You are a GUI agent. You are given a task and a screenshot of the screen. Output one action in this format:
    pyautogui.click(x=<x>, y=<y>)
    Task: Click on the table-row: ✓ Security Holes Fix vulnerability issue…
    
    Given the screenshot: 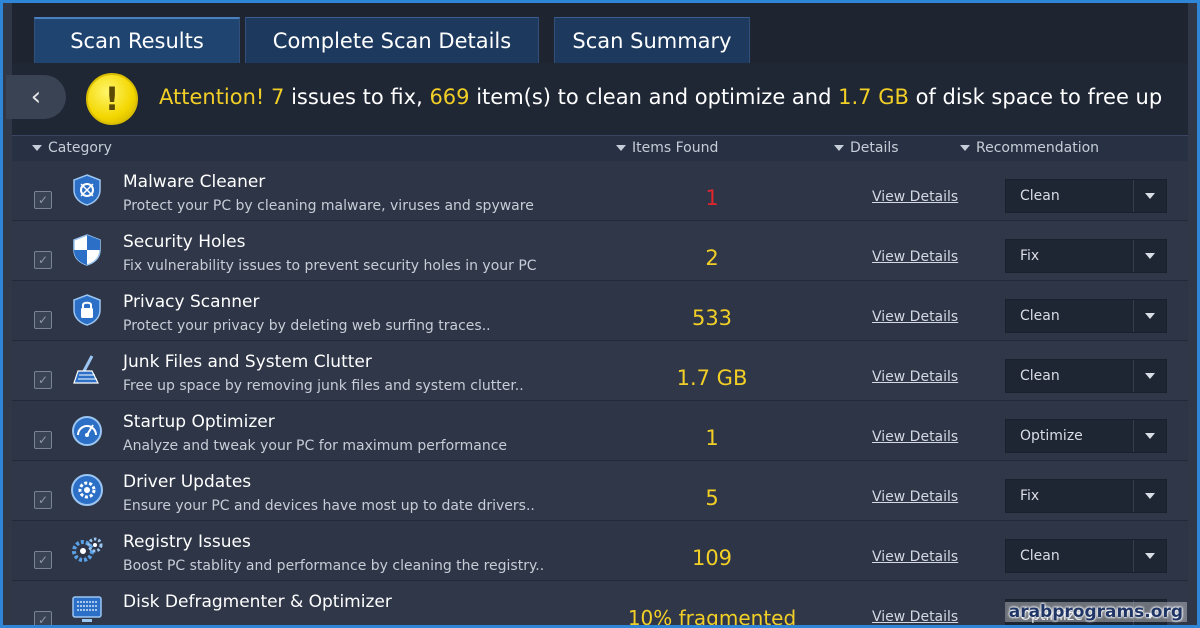 What is the action you would take?
    pyautogui.click(x=600, y=251)
    